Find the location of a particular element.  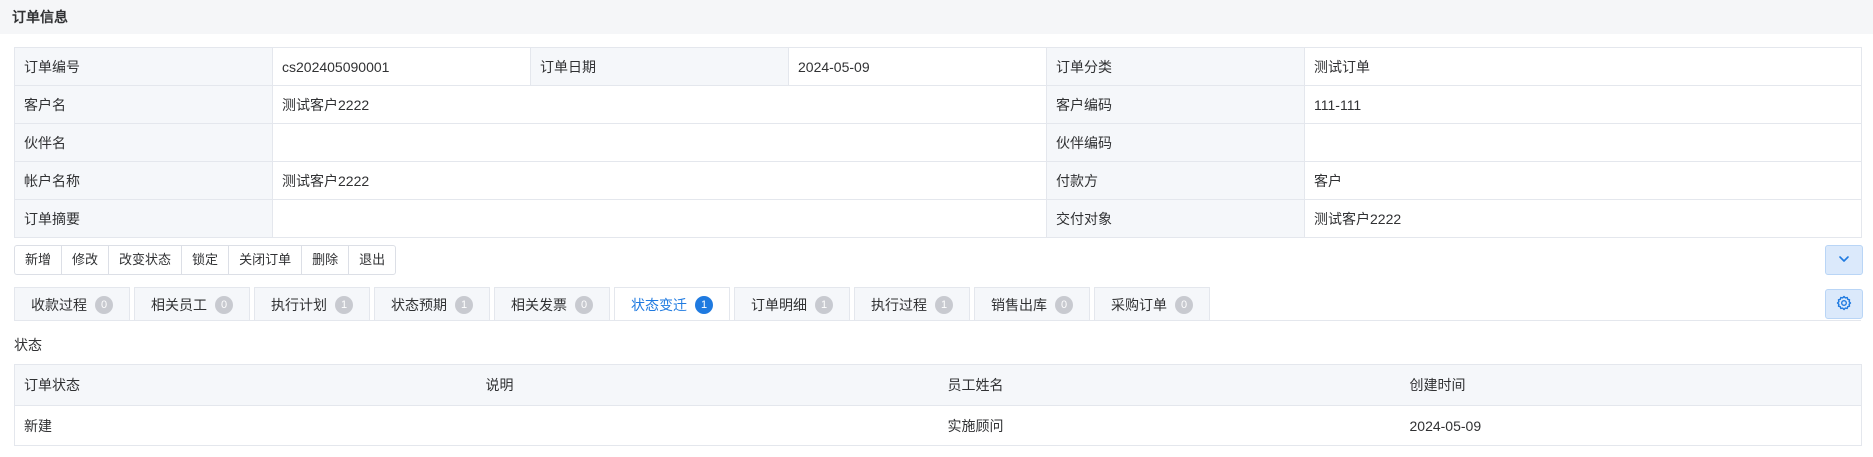

tab-label: 收款过程 is located at coordinates (59, 304).